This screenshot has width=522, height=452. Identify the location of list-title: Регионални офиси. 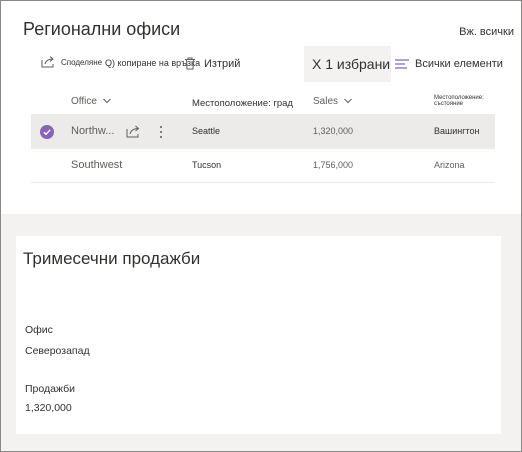
(102, 29).